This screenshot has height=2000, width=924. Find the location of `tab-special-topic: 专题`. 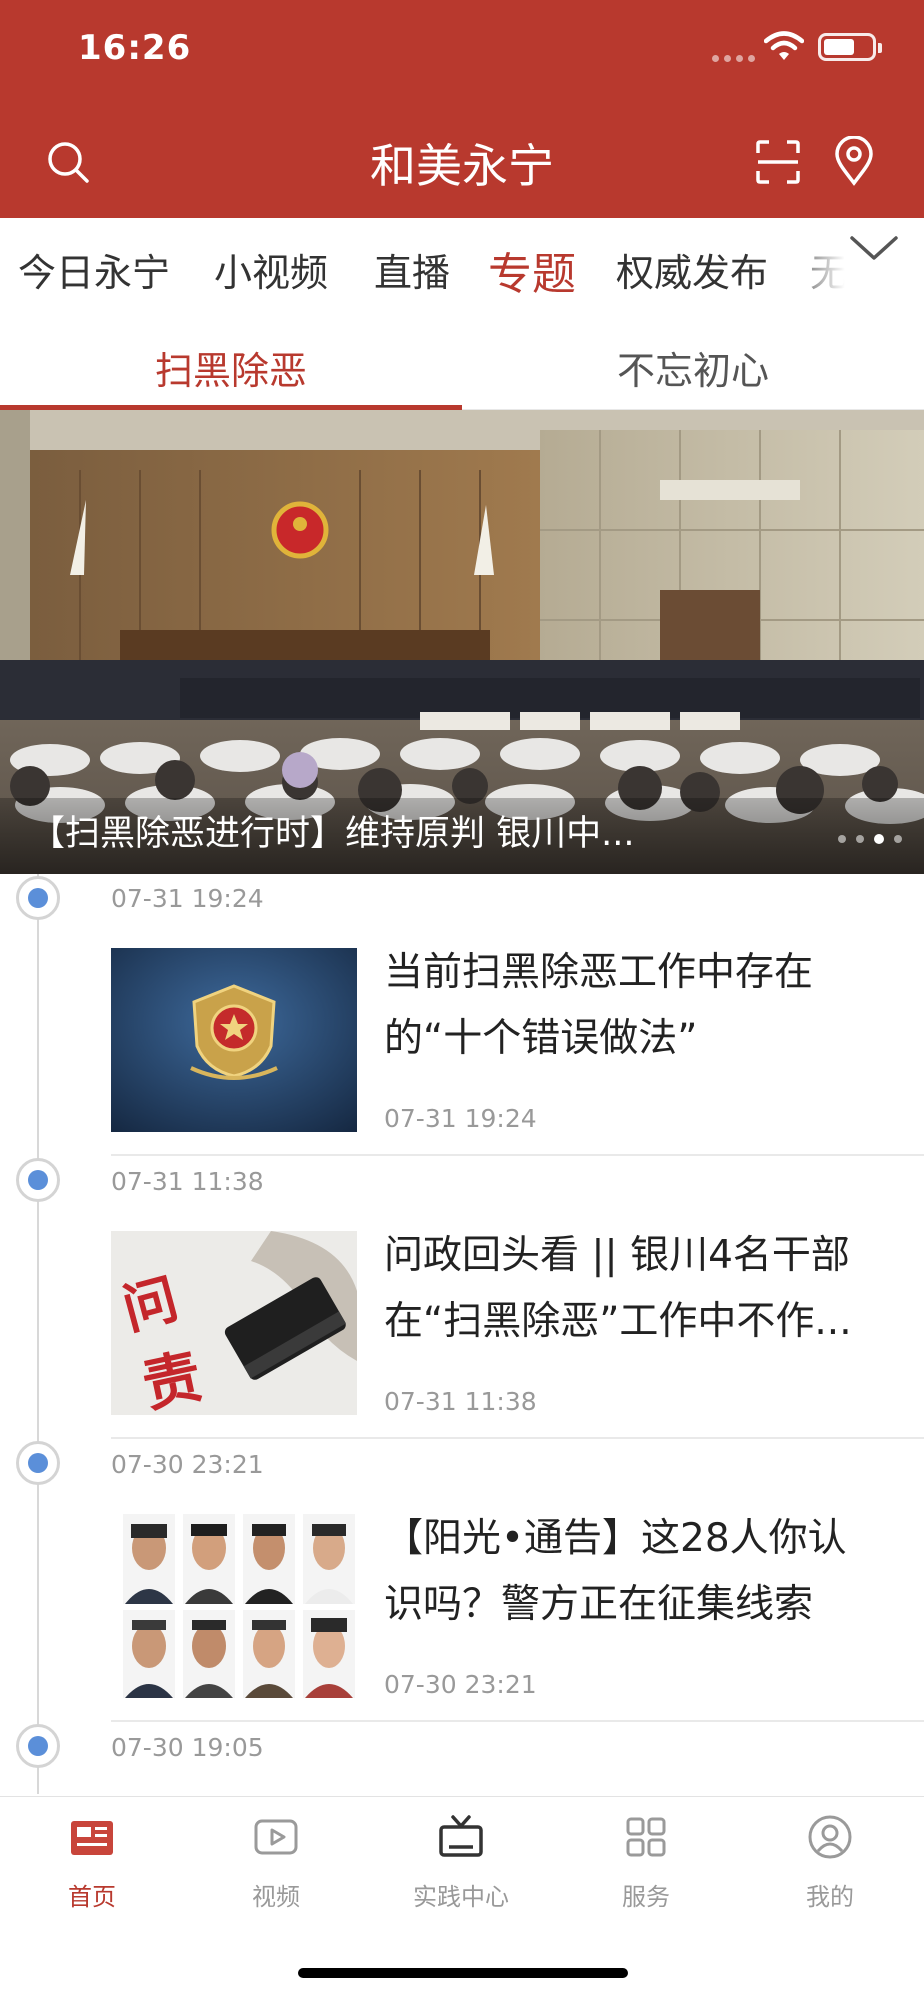

tab-special-topic: 专题 is located at coordinates (532, 270).